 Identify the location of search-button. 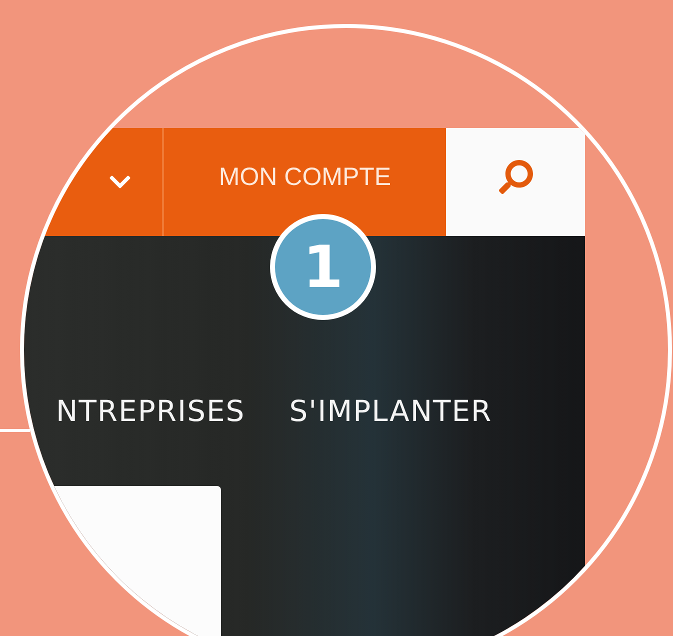
(515, 182).